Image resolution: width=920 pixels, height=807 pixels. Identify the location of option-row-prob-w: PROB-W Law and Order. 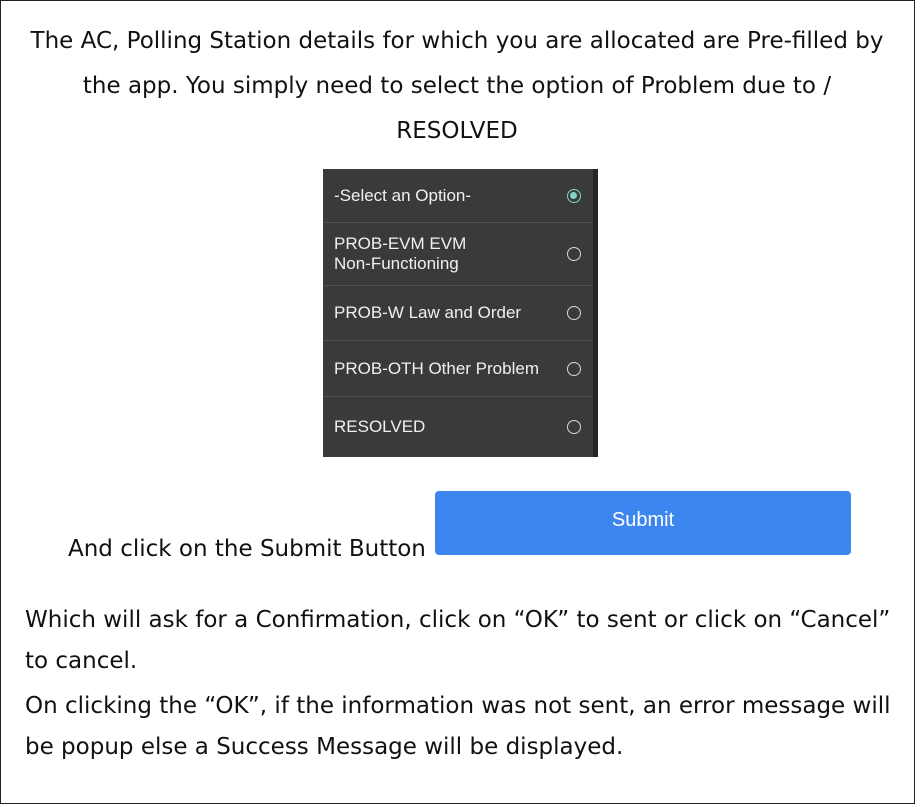
(458, 313).